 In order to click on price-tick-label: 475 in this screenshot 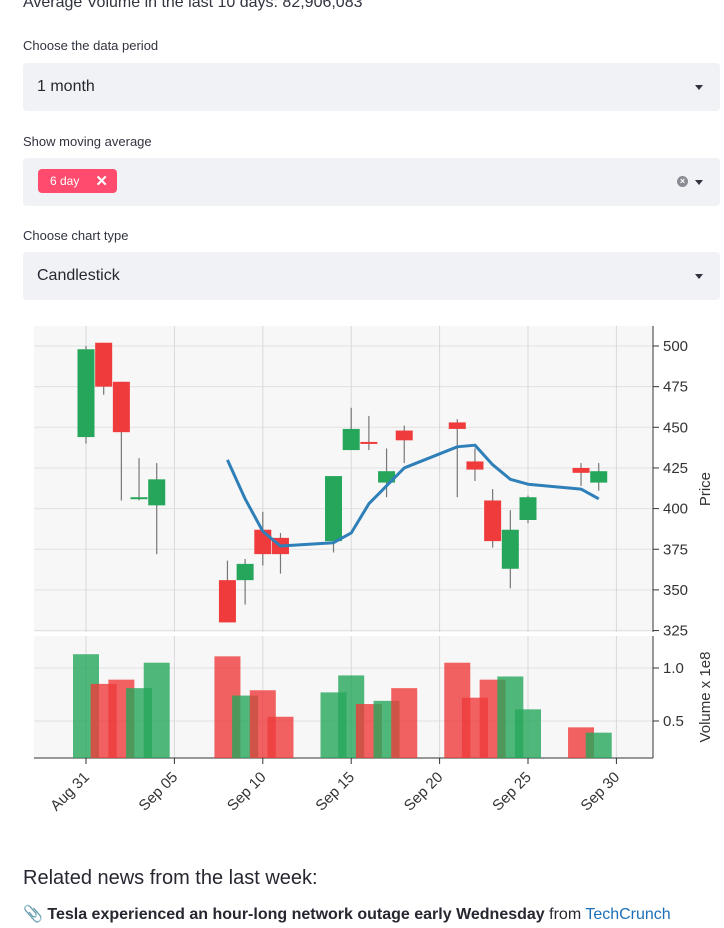, I will do `click(675, 387)`.